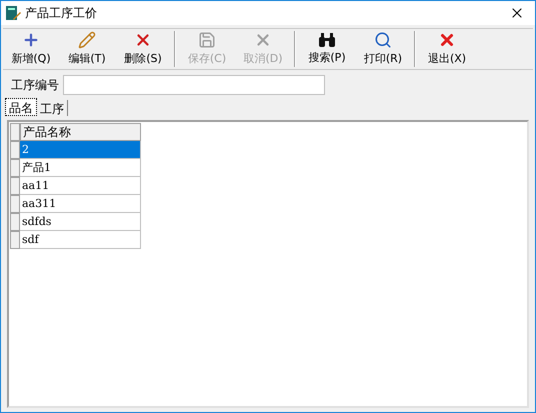 This screenshot has height=413, width=536. What do you see at coordinates (80, 222) in the screenshot?
I see `table-cell: sdfds` at bounding box center [80, 222].